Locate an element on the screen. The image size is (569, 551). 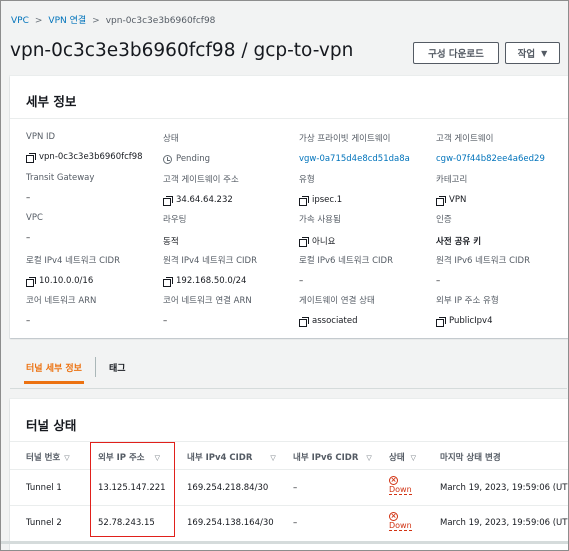
field-value: 아니요 is located at coordinates (324, 242).